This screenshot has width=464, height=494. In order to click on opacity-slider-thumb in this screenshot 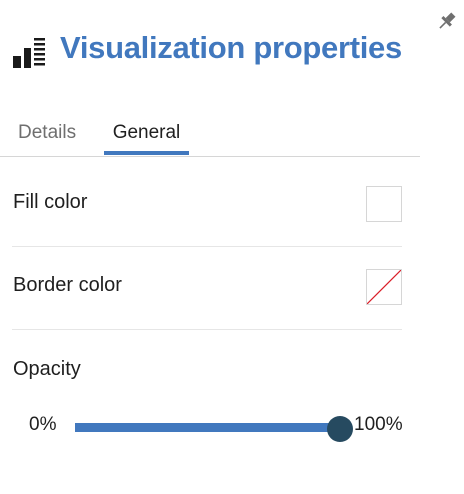, I will do `click(340, 429)`.